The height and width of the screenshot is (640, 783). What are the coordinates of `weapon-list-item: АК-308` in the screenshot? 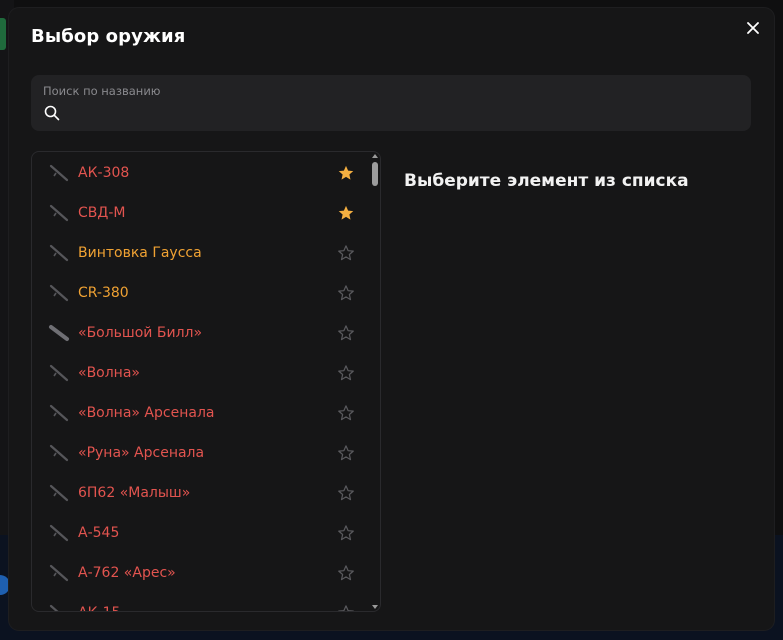 It's located at (201, 173).